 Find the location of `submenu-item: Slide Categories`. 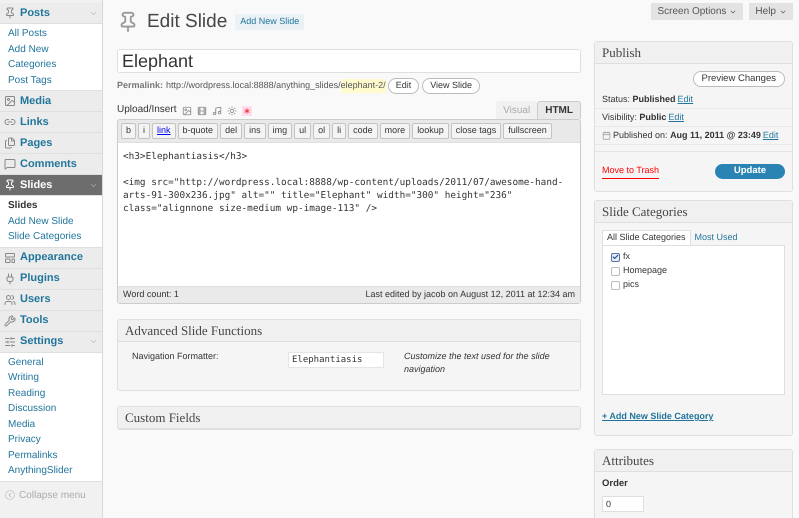

submenu-item: Slide Categories is located at coordinates (51, 236).